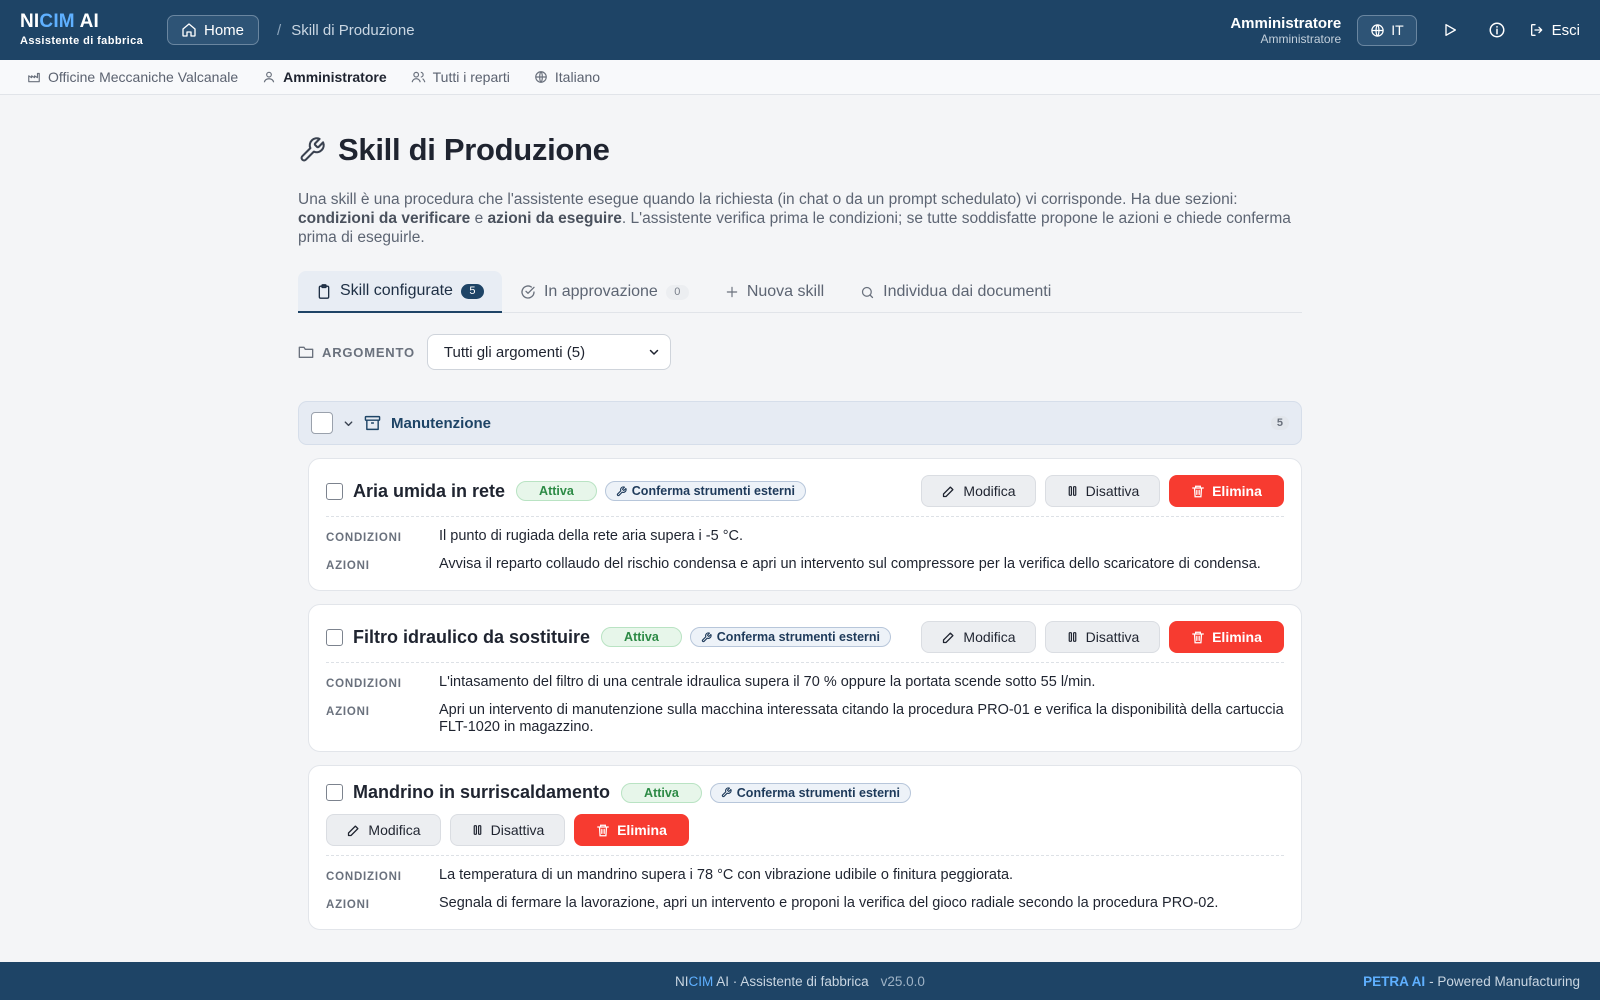 This screenshot has width=1600, height=1000. What do you see at coordinates (269, 77) in the screenshot?
I see `user-icon` at bounding box center [269, 77].